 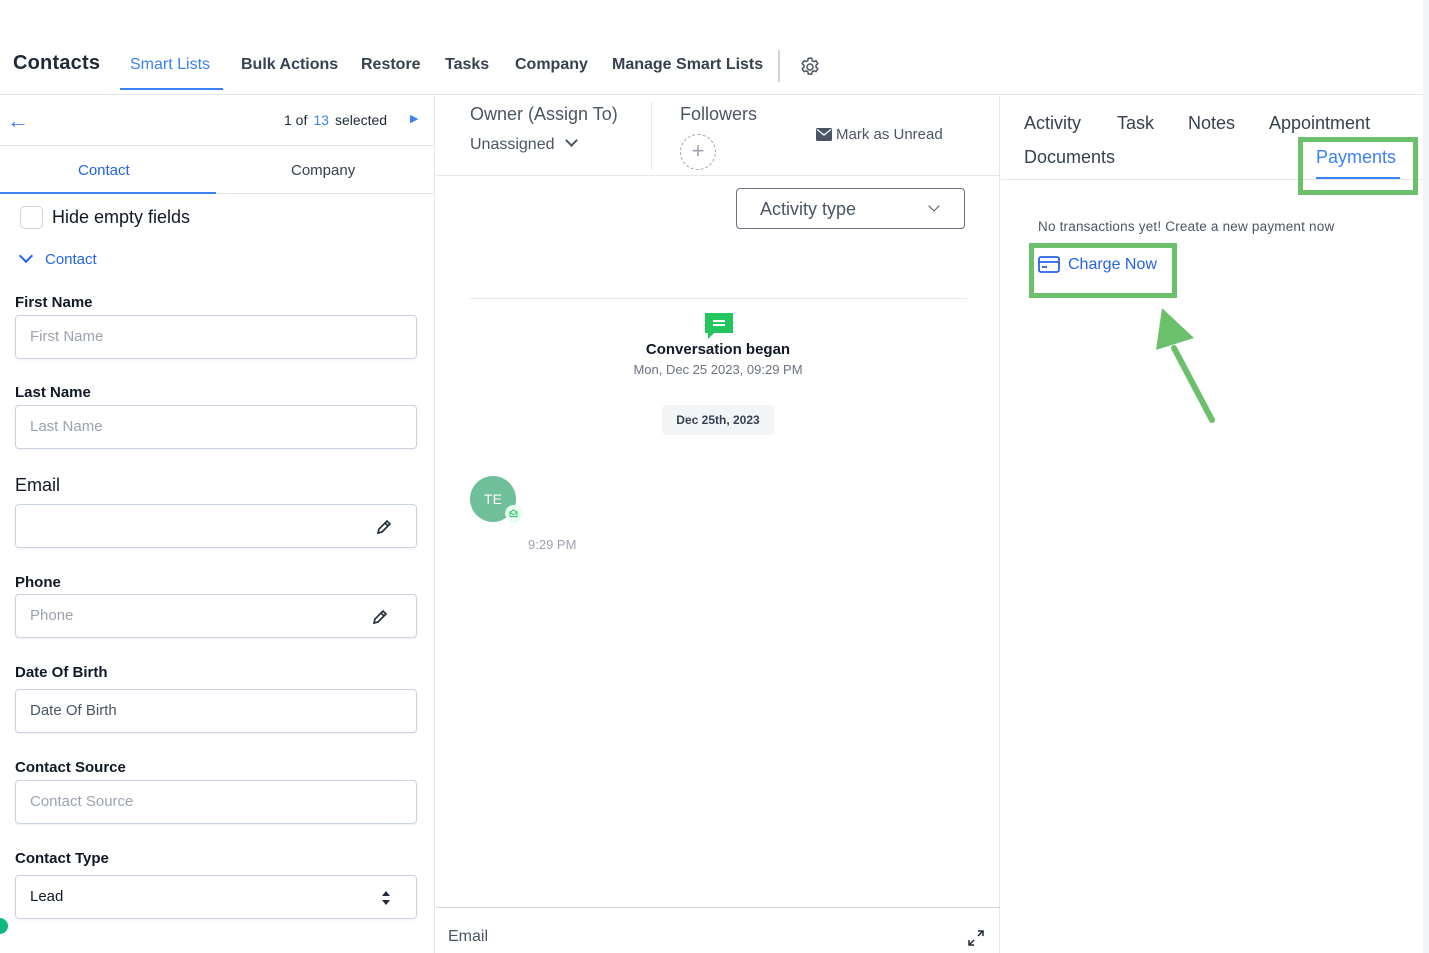 I want to click on message-time: 9:29 PM, so click(x=552, y=544).